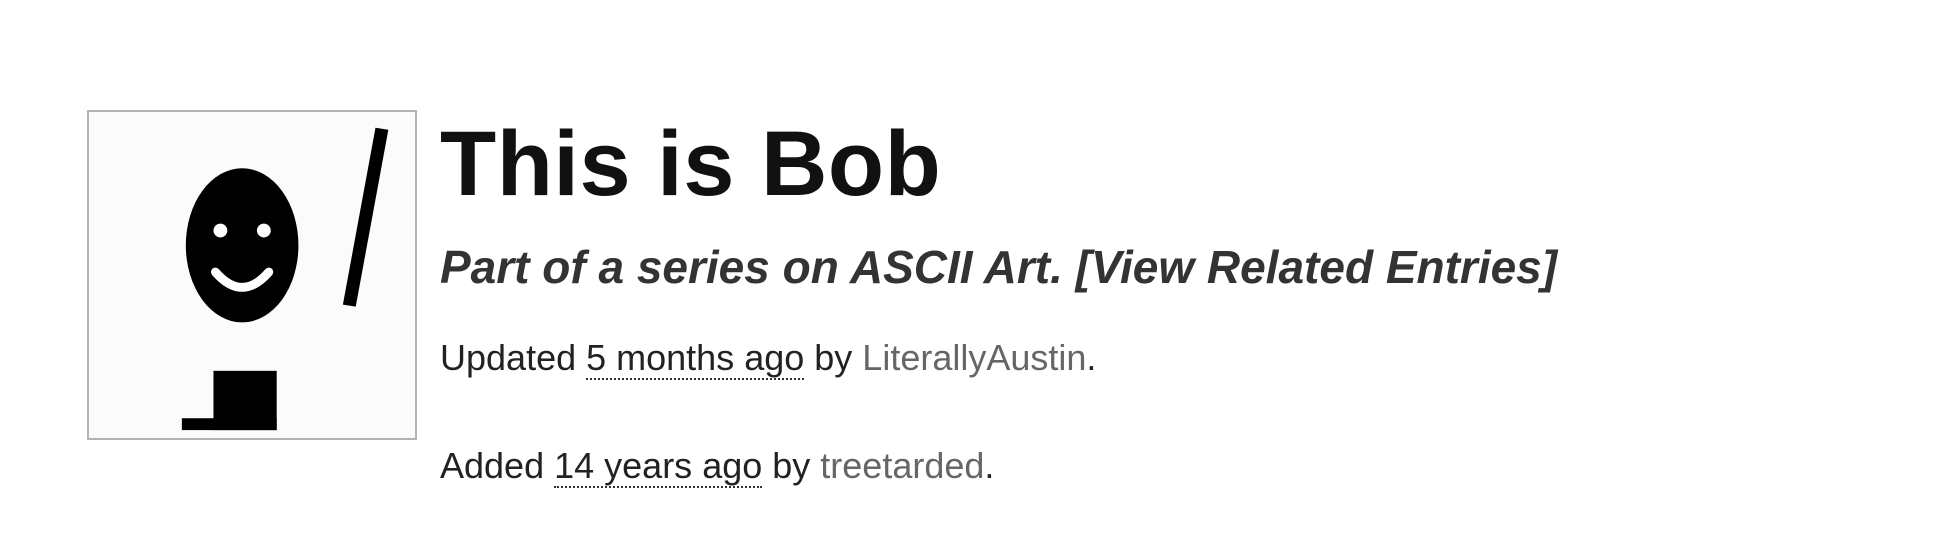 The height and width of the screenshot is (541, 1958). Describe the element at coordinates (513, 357) in the screenshot. I see `updated-label: Updated` at that location.